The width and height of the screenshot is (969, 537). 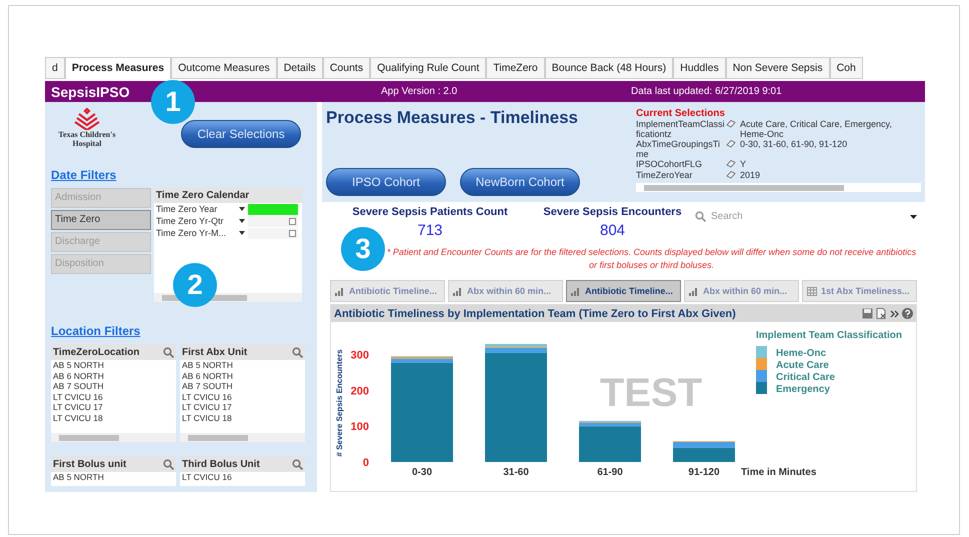 What do you see at coordinates (612, 212) in the screenshot?
I see `count-label: Severe Sepsis Encounters` at bounding box center [612, 212].